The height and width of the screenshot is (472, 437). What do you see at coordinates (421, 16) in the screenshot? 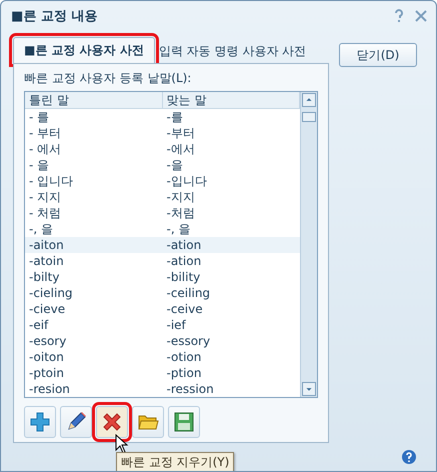
I see `close-icon` at bounding box center [421, 16].